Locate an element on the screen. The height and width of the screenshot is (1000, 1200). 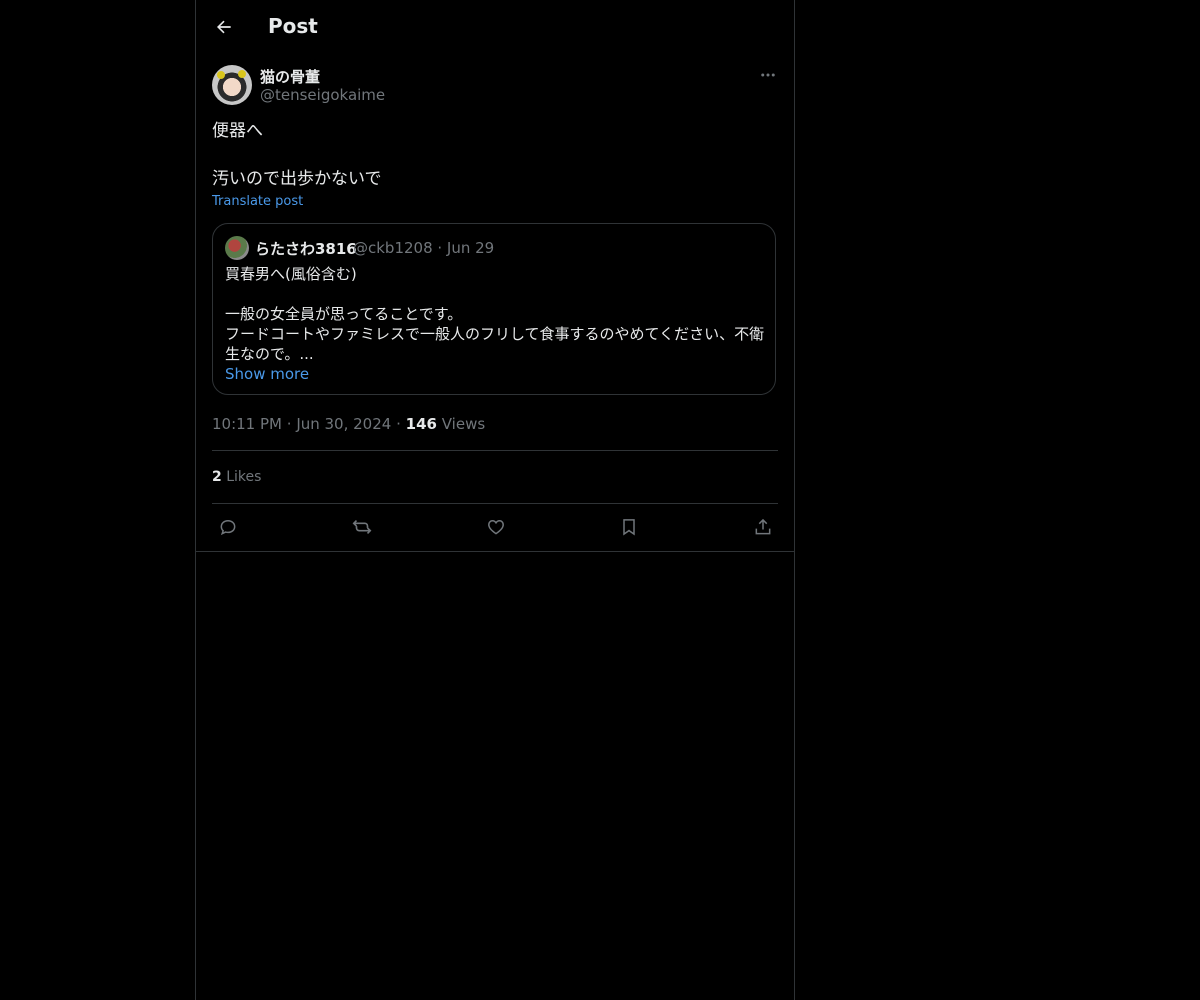
post-time: 10:11 PM is located at coordinates (247, 424).